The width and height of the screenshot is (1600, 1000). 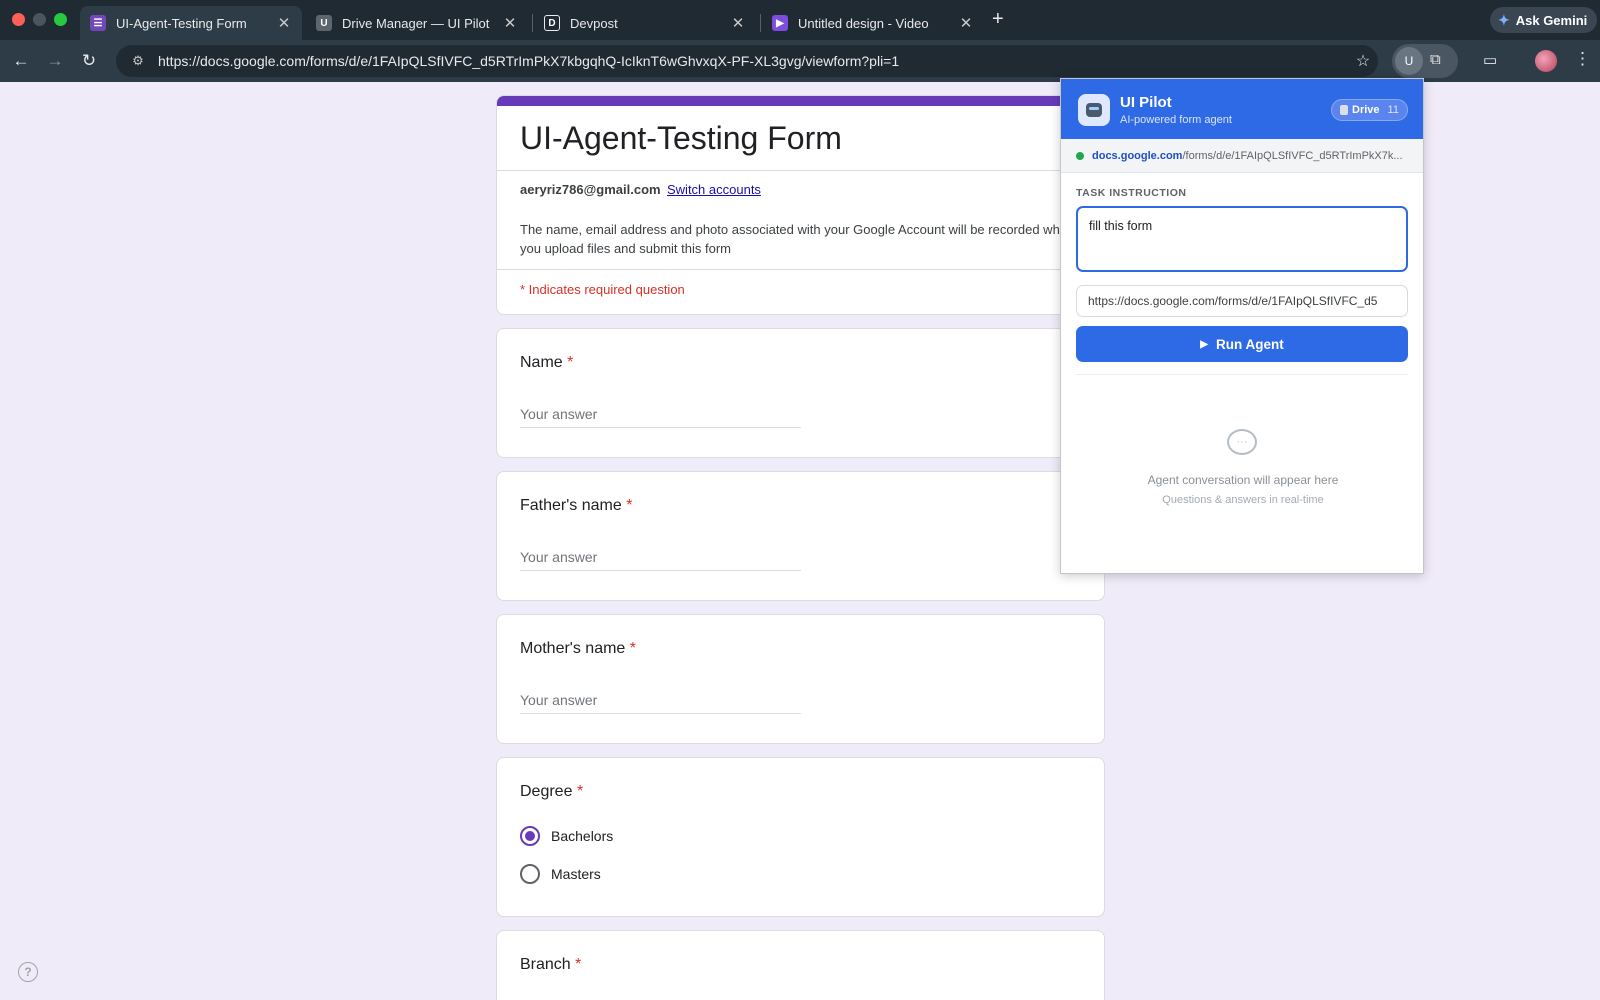 I want to click on question-title: Name *, so click(x=547, y=362).